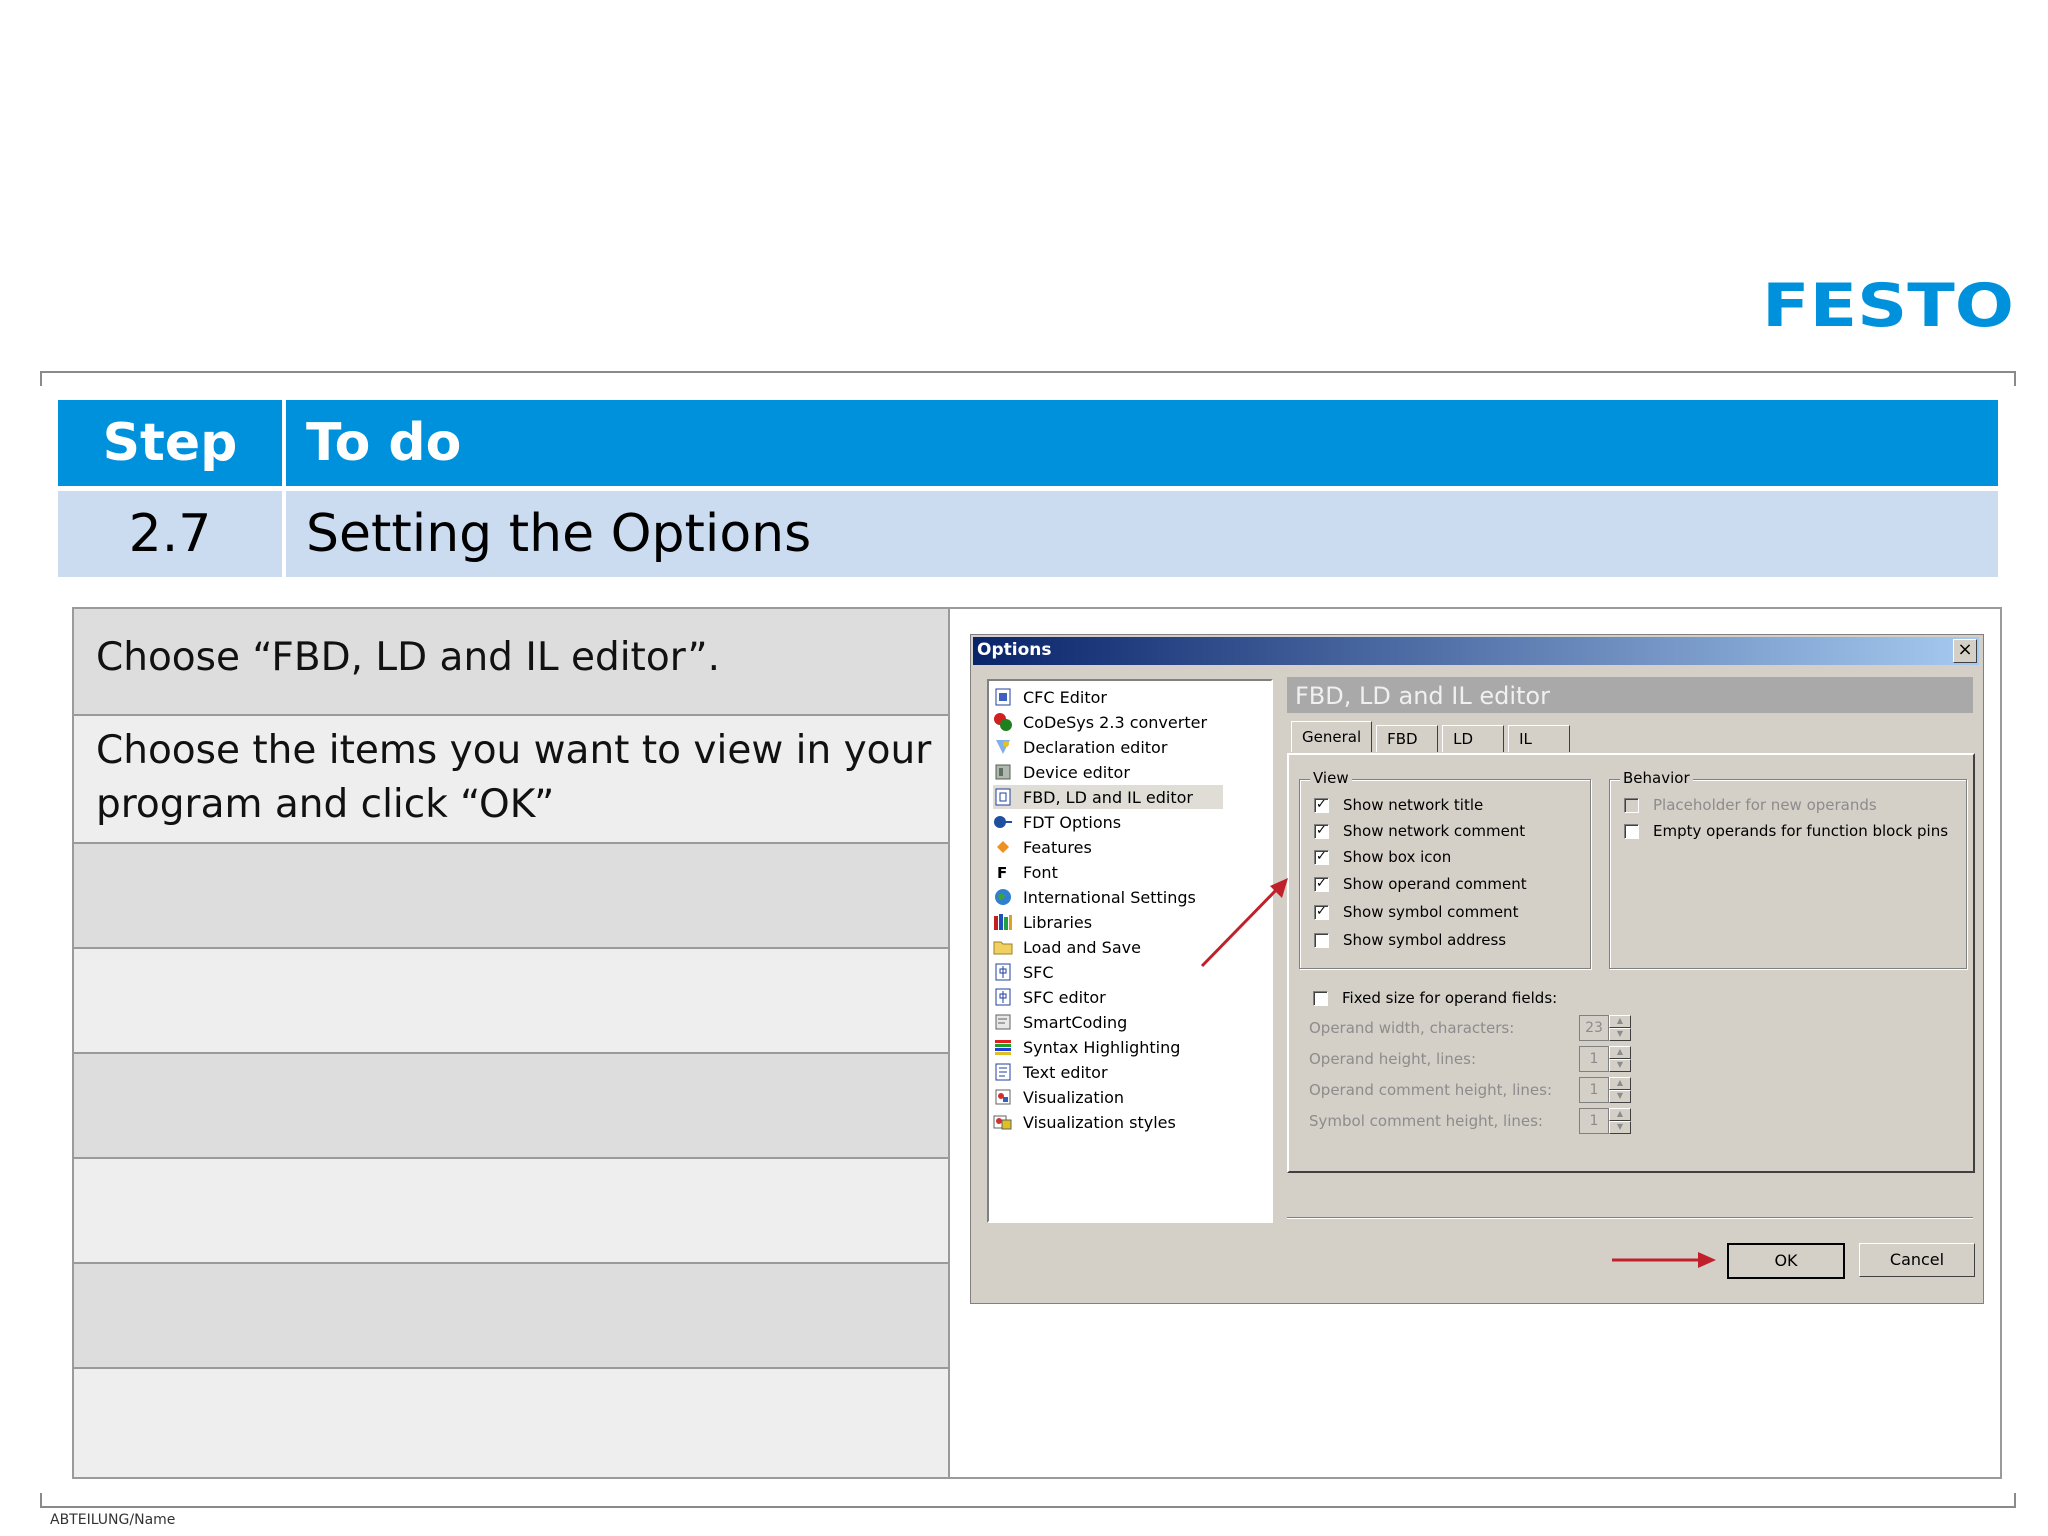  I want to click on text-editor-icon, so click(1003, 1072).